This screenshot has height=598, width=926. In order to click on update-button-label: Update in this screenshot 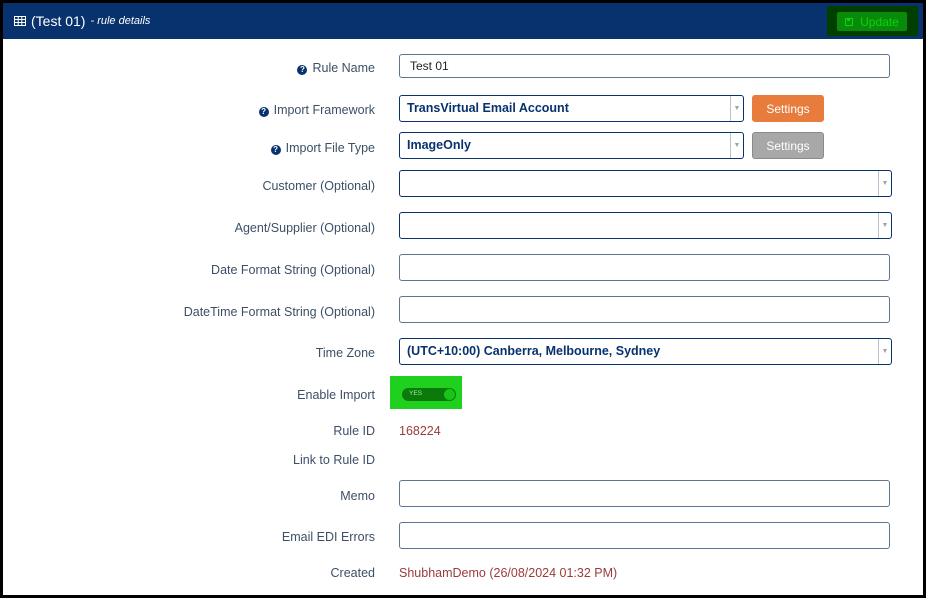, I will do `click(879, 21)`.